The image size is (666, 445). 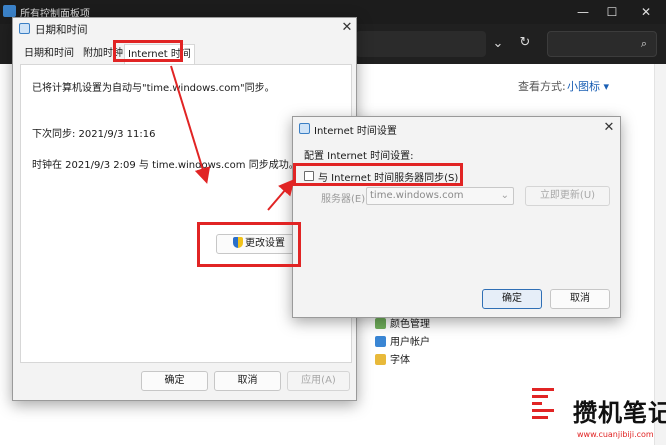 I want to click on watermark-url: www.cuanjibiji.com, so click(x=615, y=434).